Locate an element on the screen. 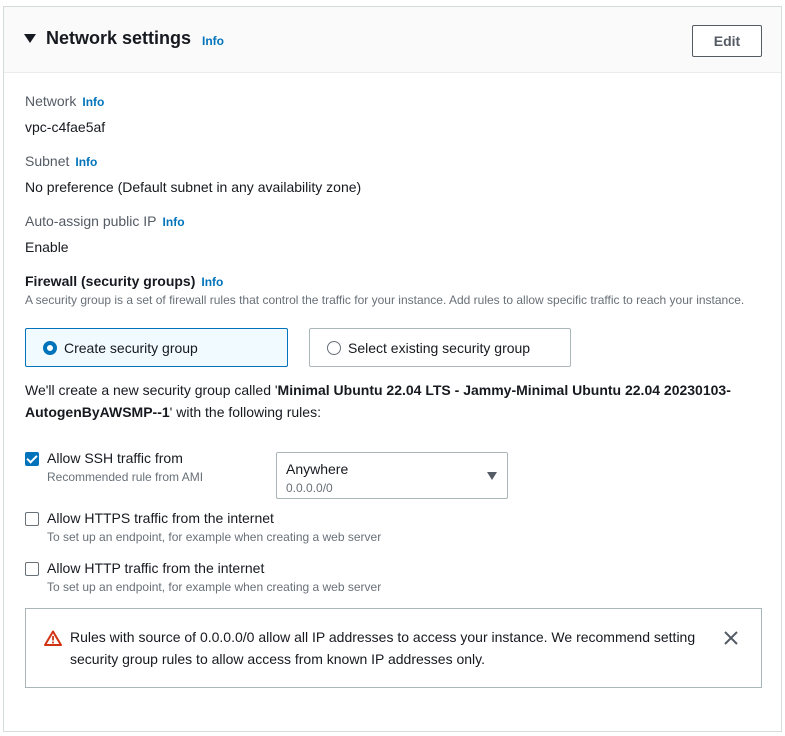 The height and width of the screenshot is (736, 785). header-info-link: Info is located at coordinates (213, 41).